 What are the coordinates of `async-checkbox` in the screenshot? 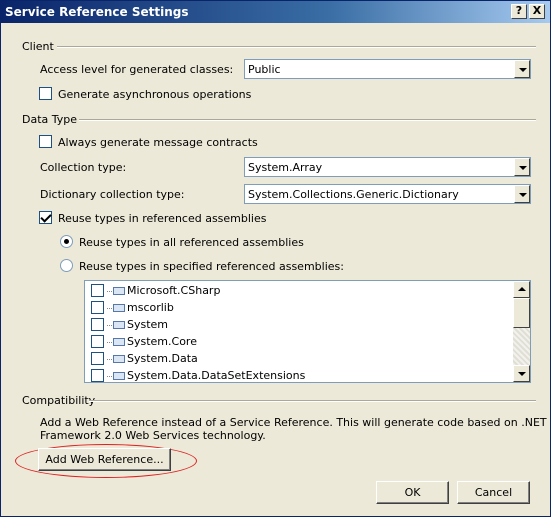 It's located at (45, 93).